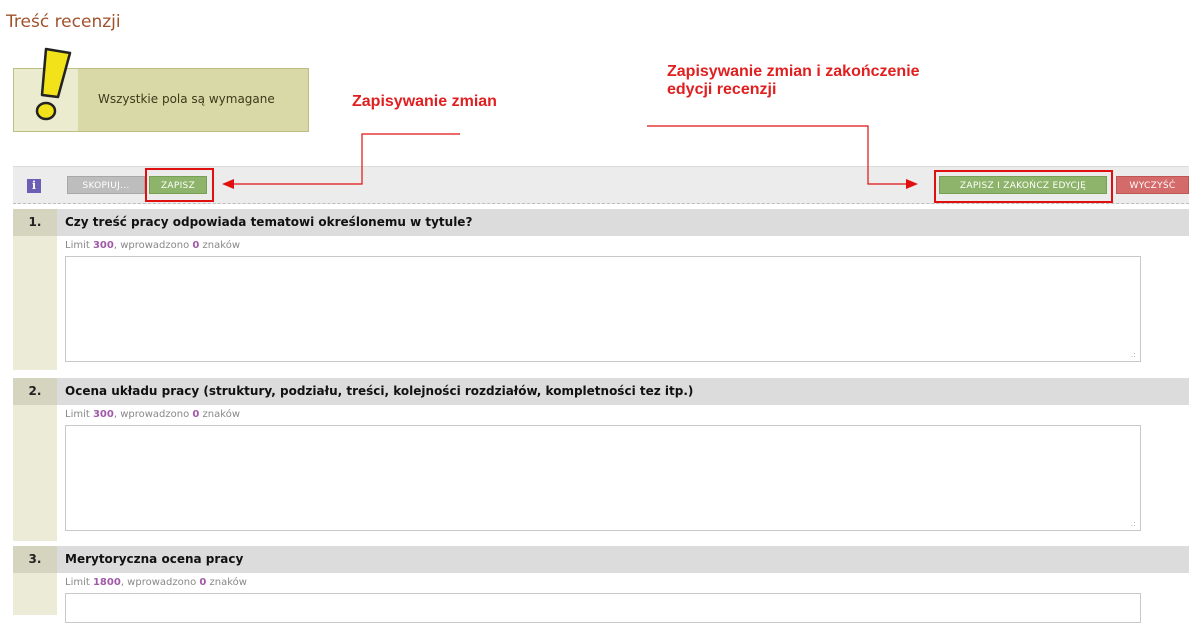 This screenshot has height=623, width=1189. Describe the element at coordinates (35, 222) in the screenshot. I see `question-1-number: 1.` at that location.